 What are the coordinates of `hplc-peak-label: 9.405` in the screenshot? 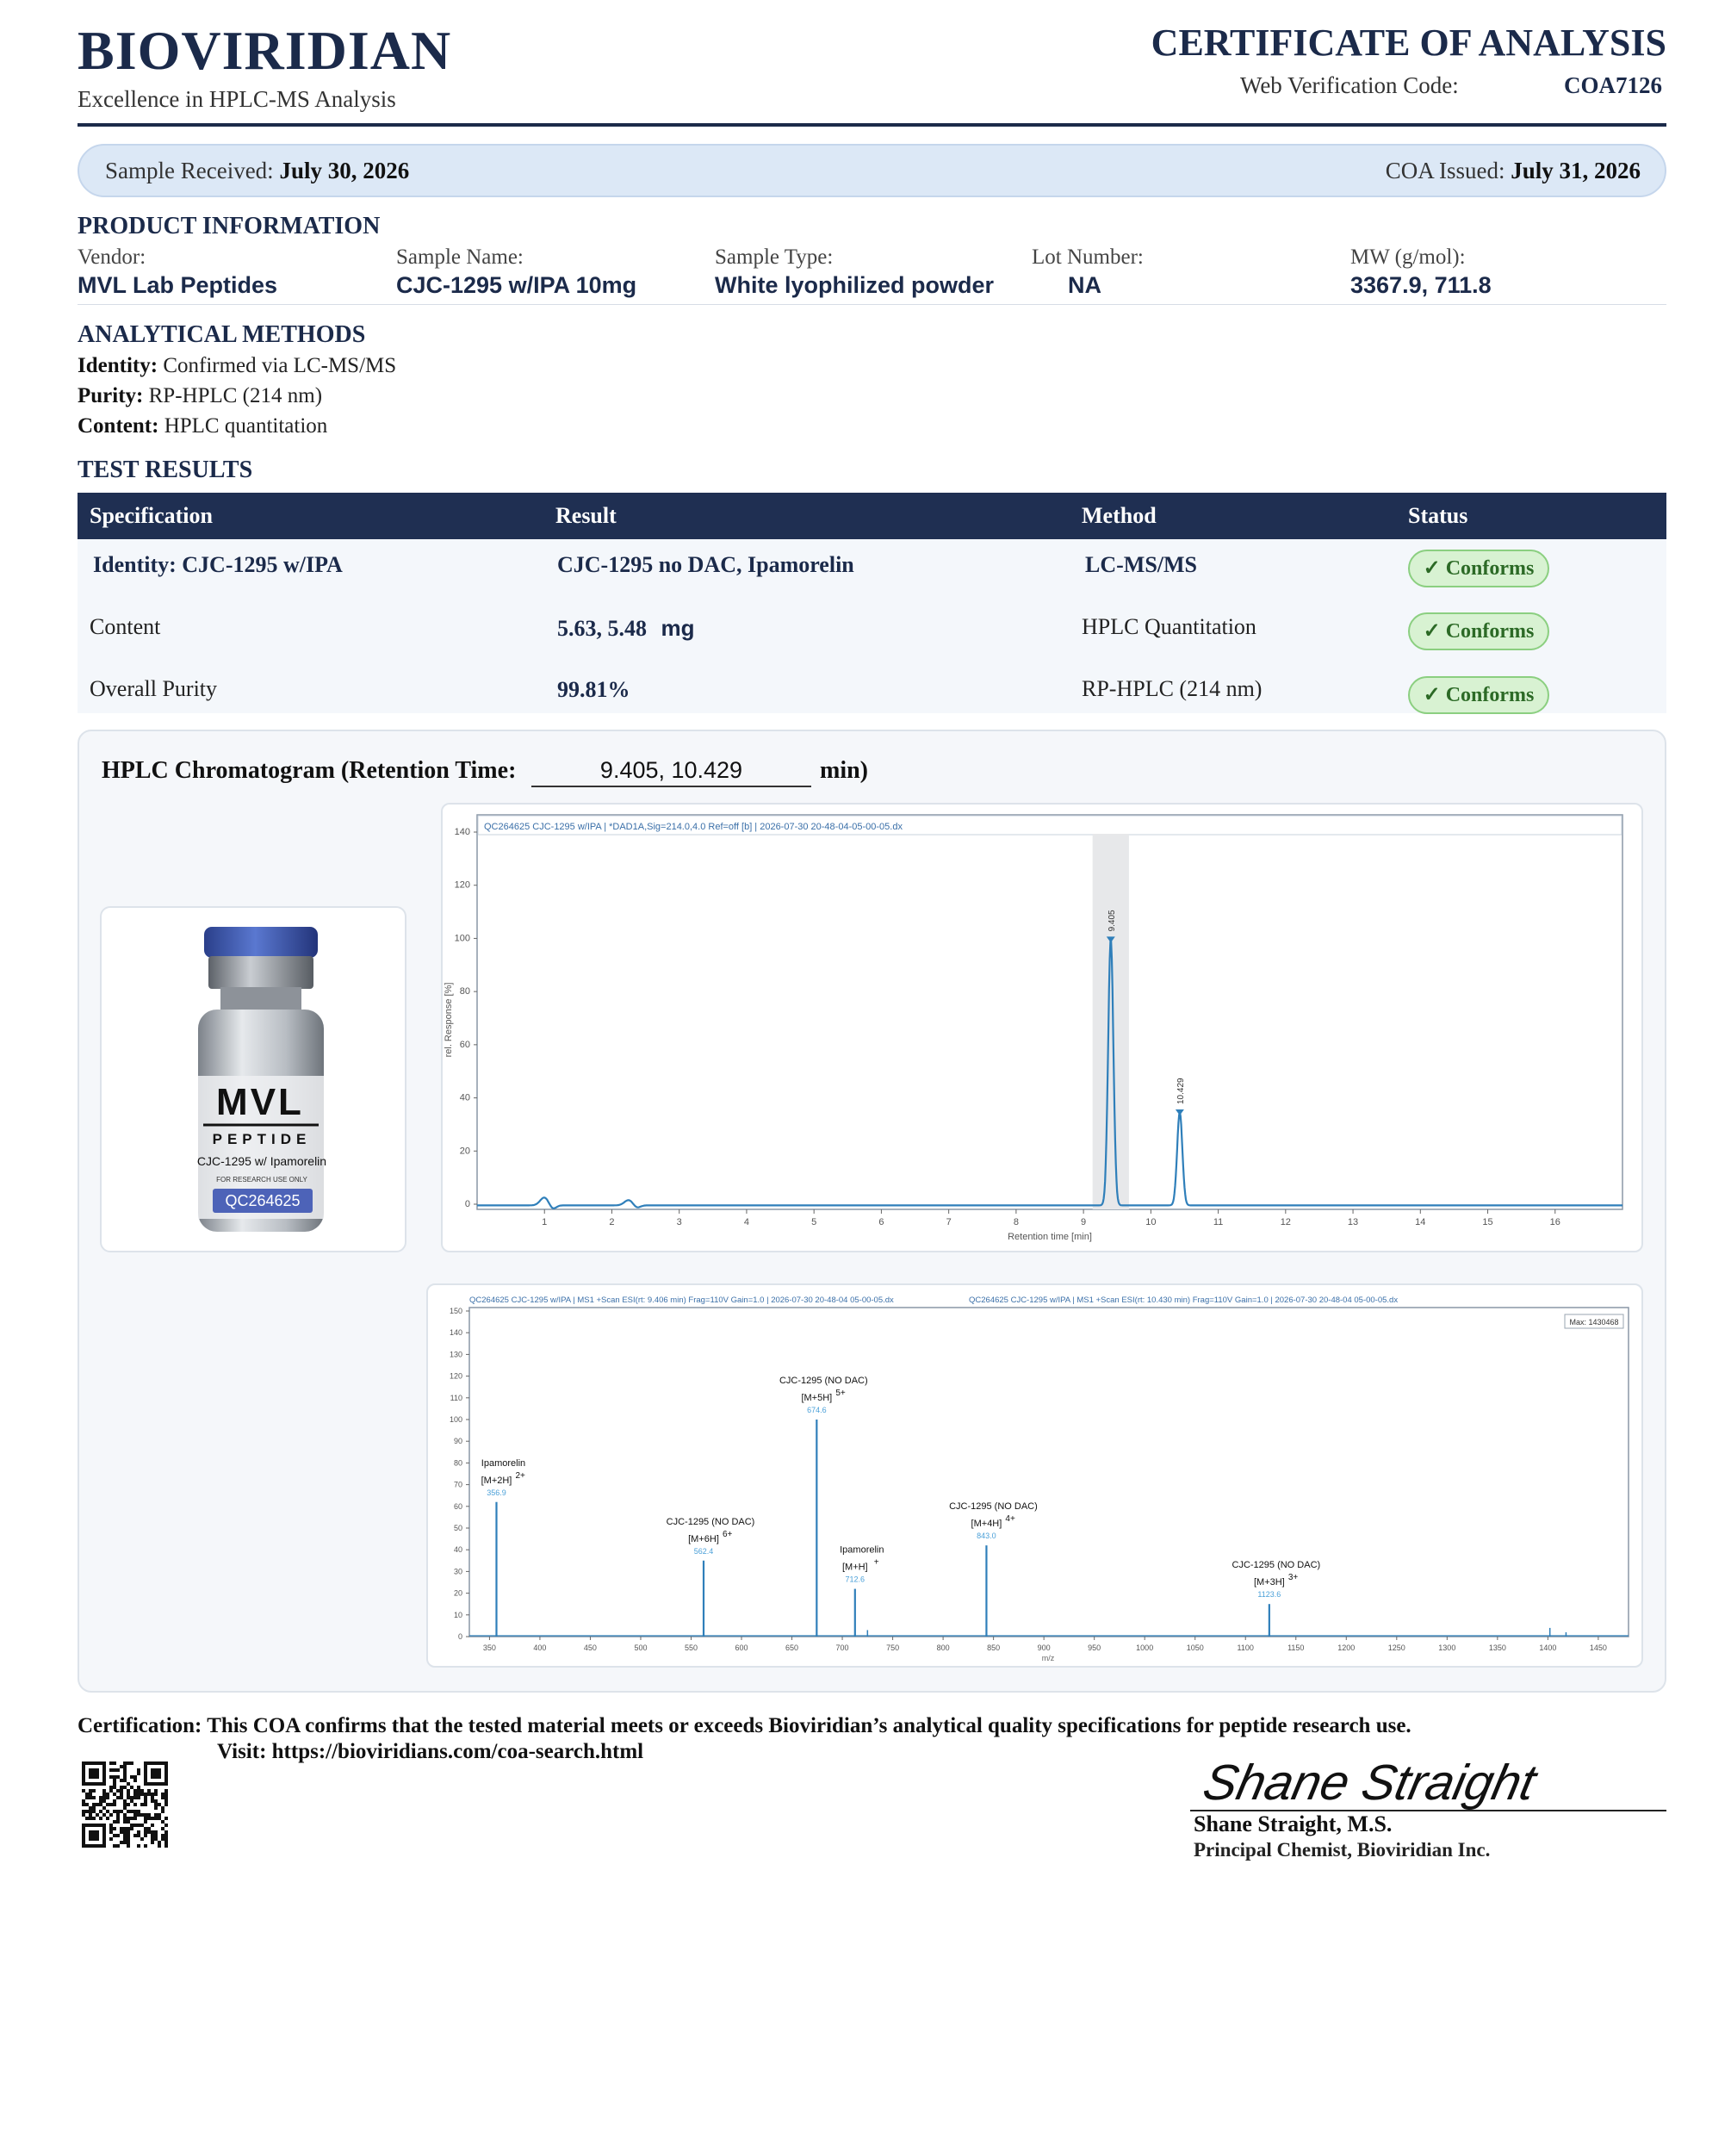 It's located at (1112, 920).